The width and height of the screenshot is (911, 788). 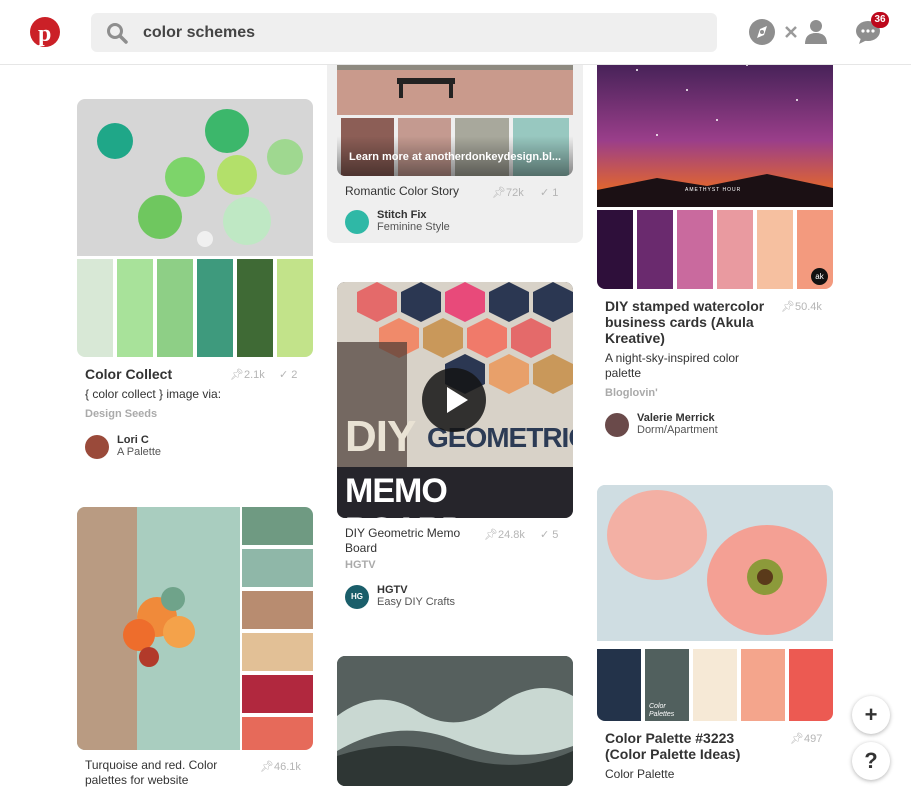 I want to click on pin-source: Design Seeds, so click(x=121, y=414).